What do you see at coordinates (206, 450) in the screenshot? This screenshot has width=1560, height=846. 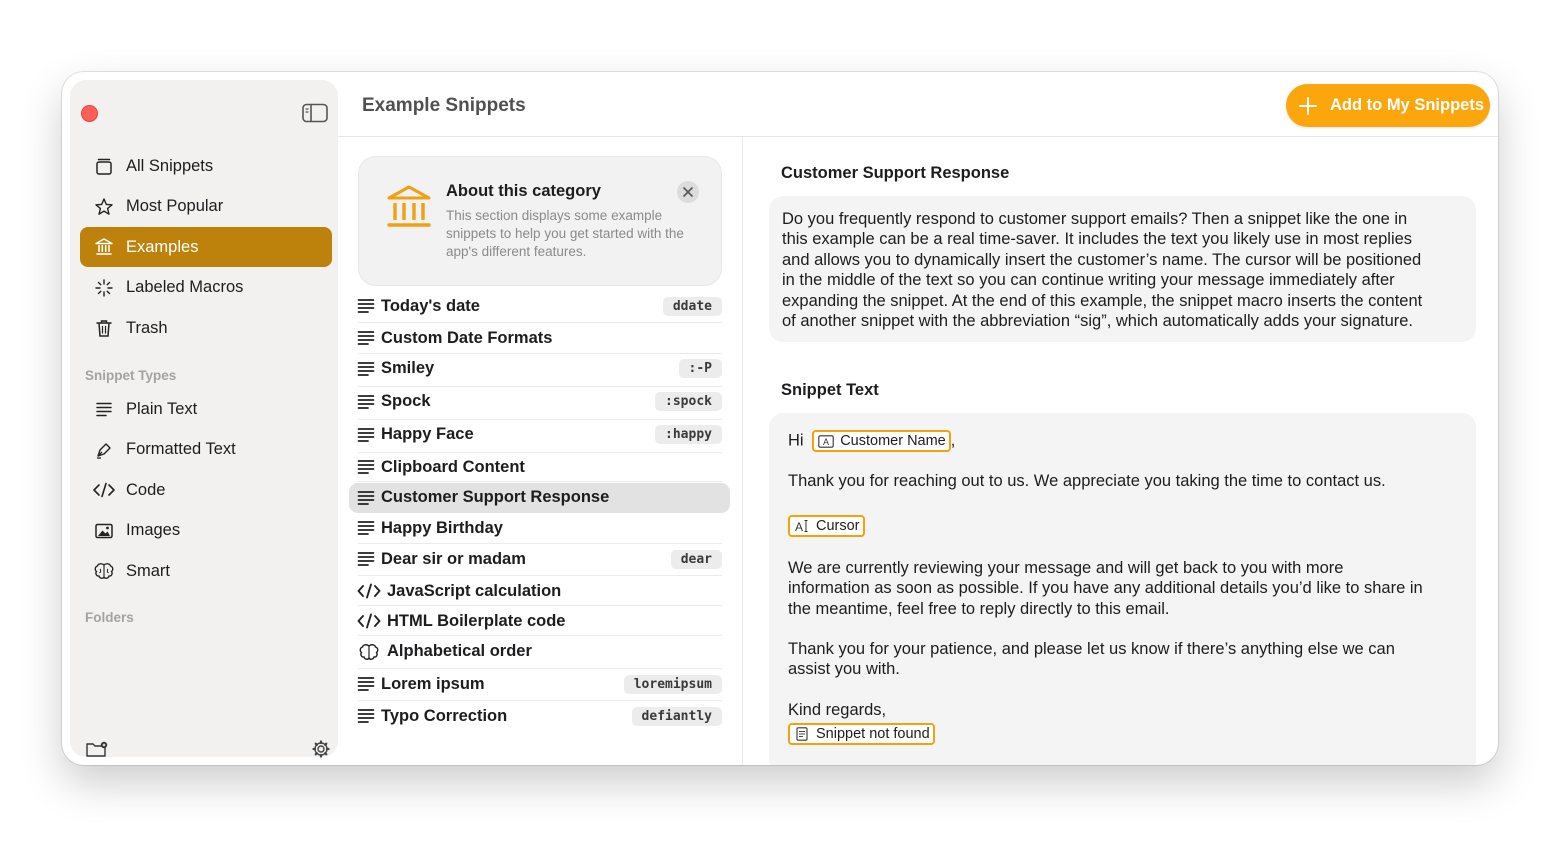 I see `sidebar-item-formatted-text: Formatted Text` at bounding box center [206, 450].